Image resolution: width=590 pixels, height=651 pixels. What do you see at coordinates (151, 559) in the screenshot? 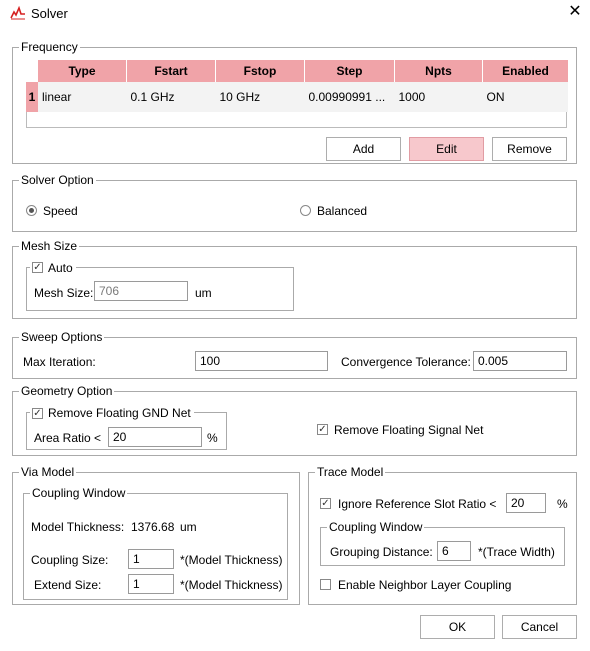
I see `coupling-size-input: 1` at bounding box center [151, 559].